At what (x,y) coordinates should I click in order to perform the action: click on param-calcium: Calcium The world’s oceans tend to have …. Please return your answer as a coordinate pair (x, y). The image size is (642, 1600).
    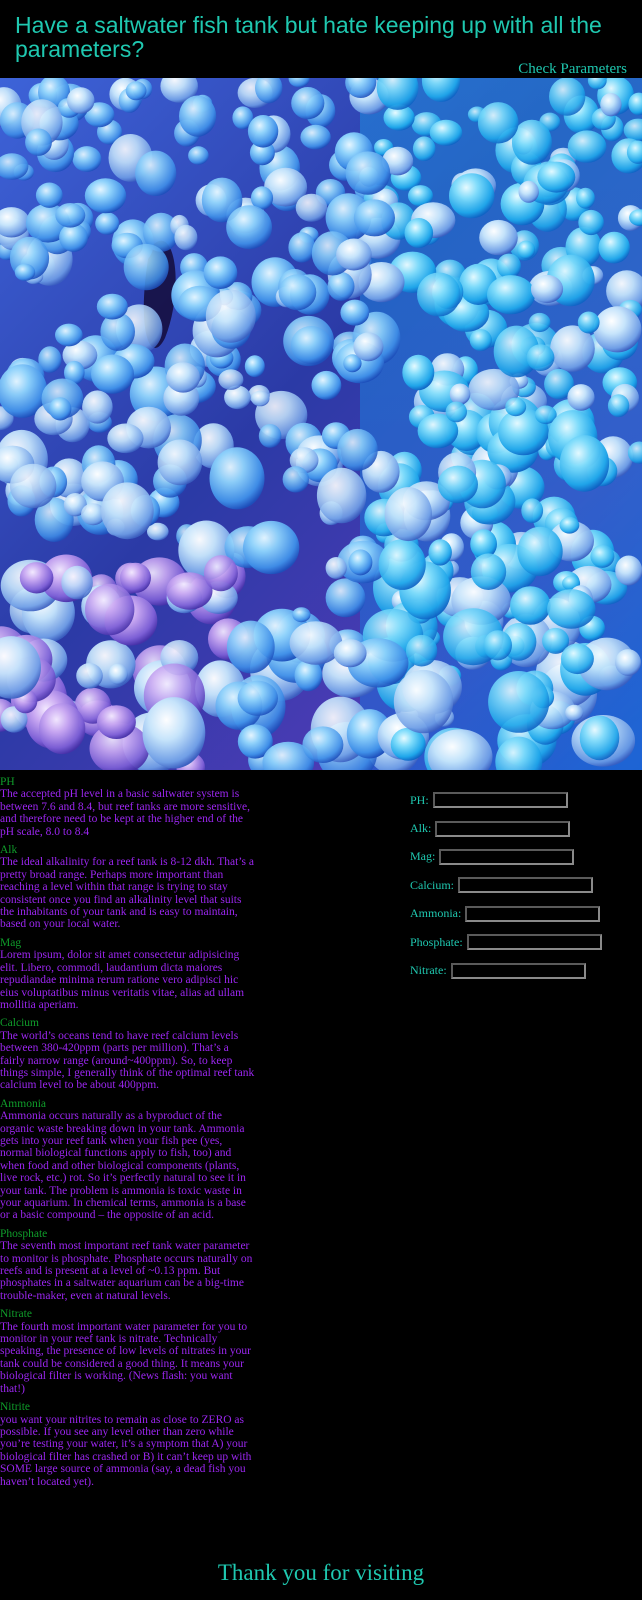
    Looking at the image, I should click on (127, 1054).